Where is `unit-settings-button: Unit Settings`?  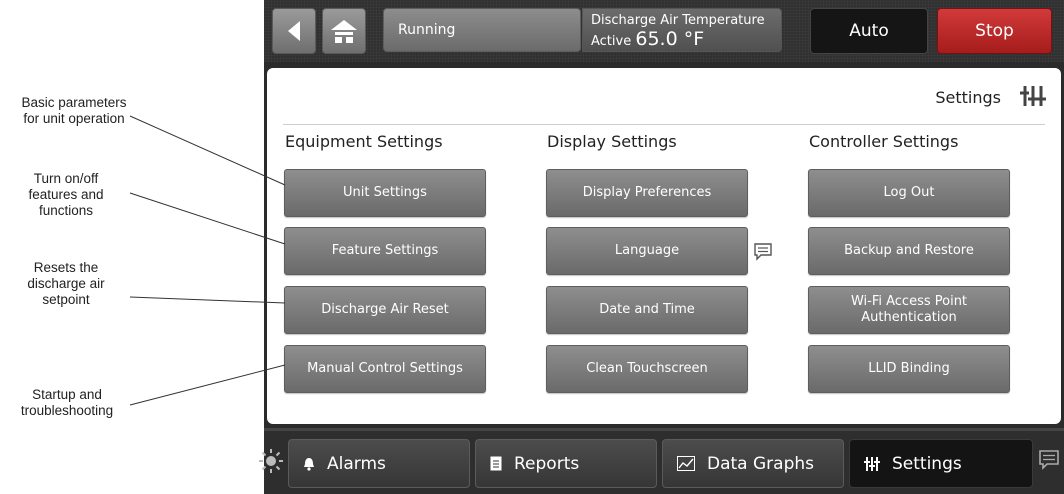
unit-settings-button: Unit Settings is located at coordinates (385, 193).